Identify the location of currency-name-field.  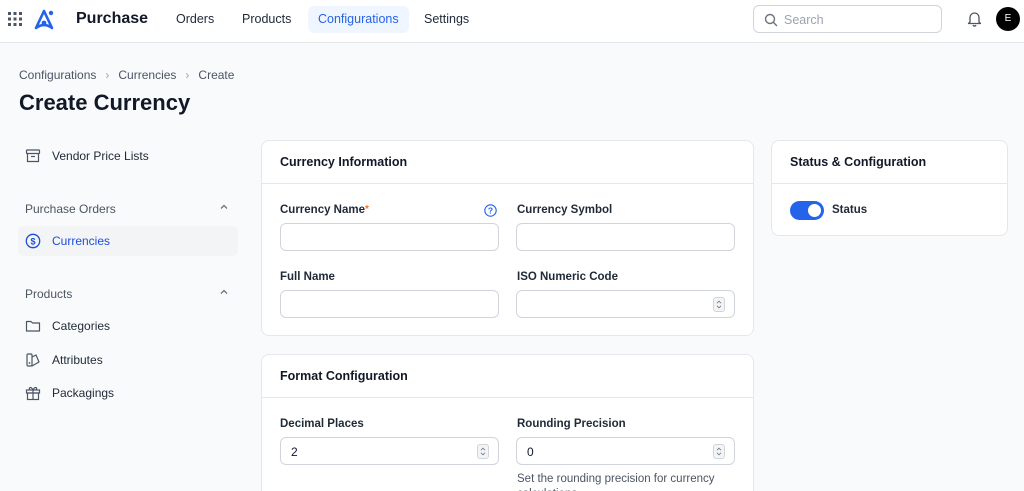
(389, 237).